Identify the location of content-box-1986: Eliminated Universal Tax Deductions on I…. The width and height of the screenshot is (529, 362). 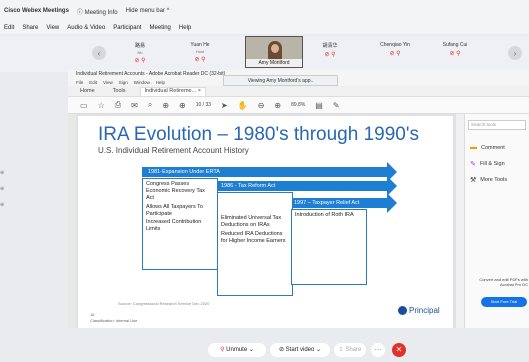
(255, 244).